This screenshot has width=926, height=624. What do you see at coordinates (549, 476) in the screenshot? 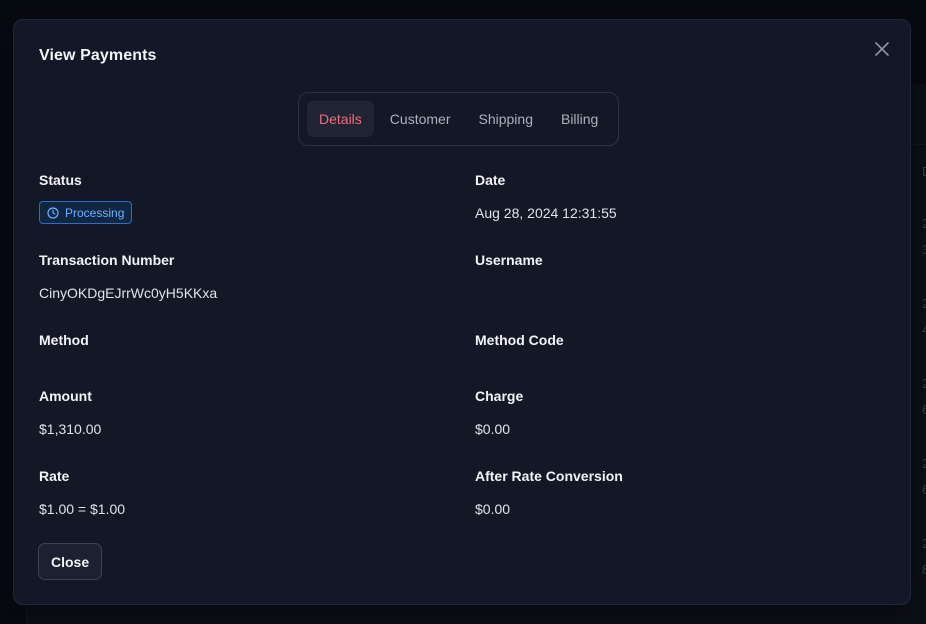
I see `after-rate-conversion-label: After Rate Conversion` at bounding box center [549, 476].